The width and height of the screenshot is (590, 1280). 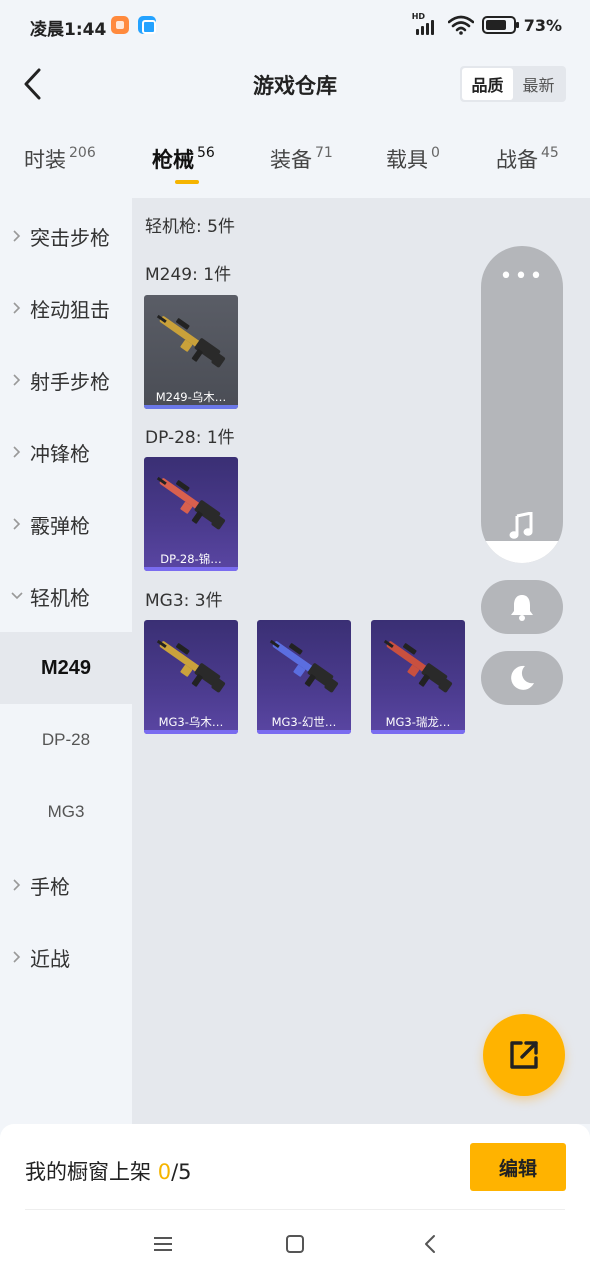 I want to click on tab-firearms: 枪械 56, so click(x=183, y=159).